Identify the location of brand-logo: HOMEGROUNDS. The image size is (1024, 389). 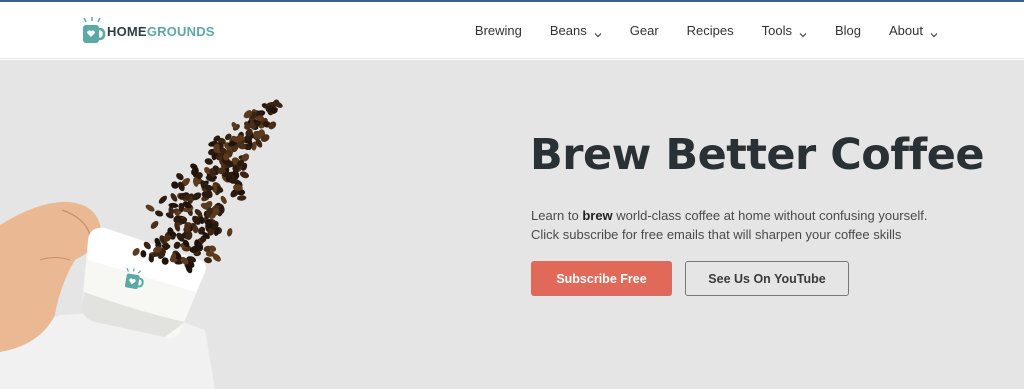
(146, 31).